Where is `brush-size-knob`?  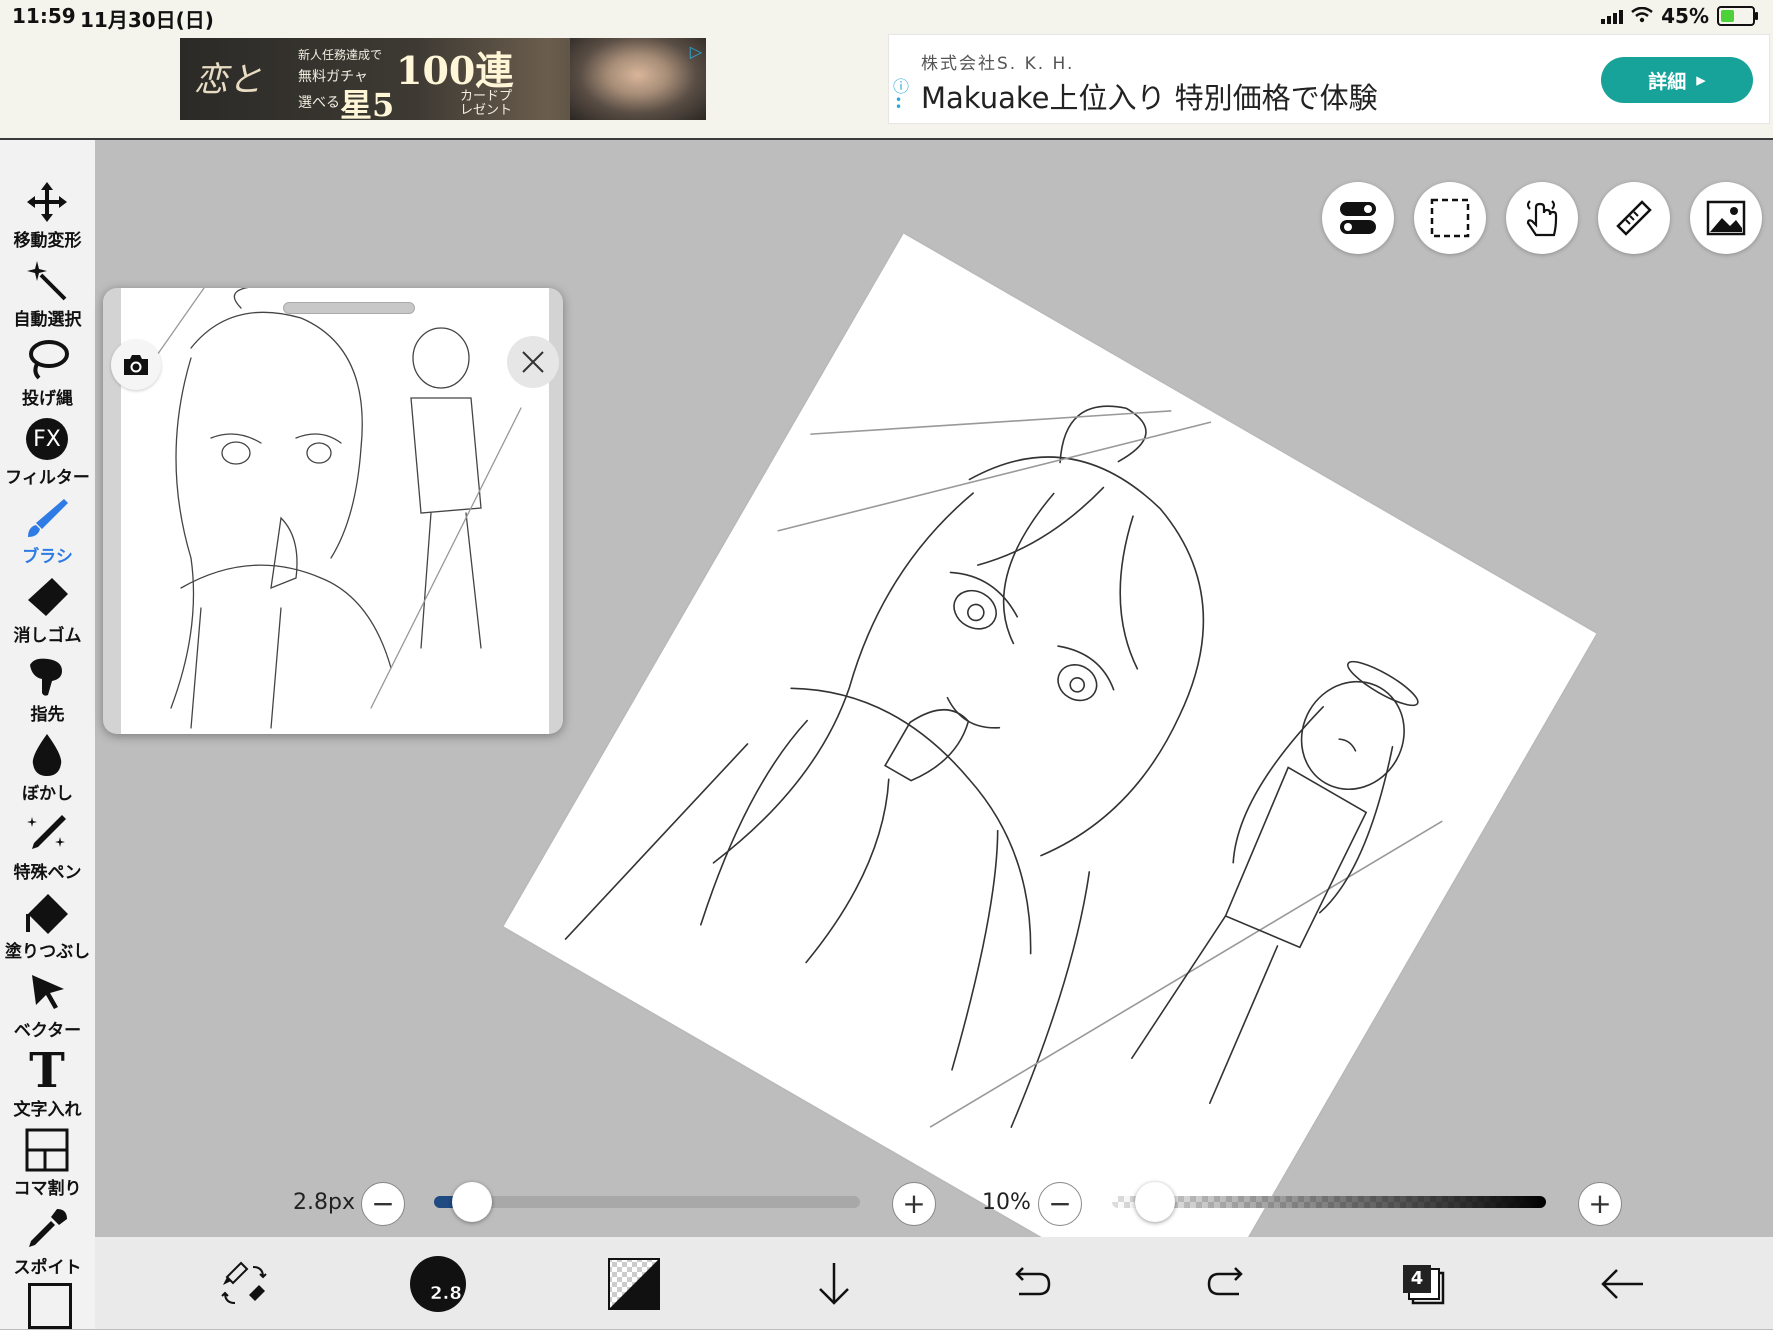
brush-size-knob is located at coordinates (472, 1202).